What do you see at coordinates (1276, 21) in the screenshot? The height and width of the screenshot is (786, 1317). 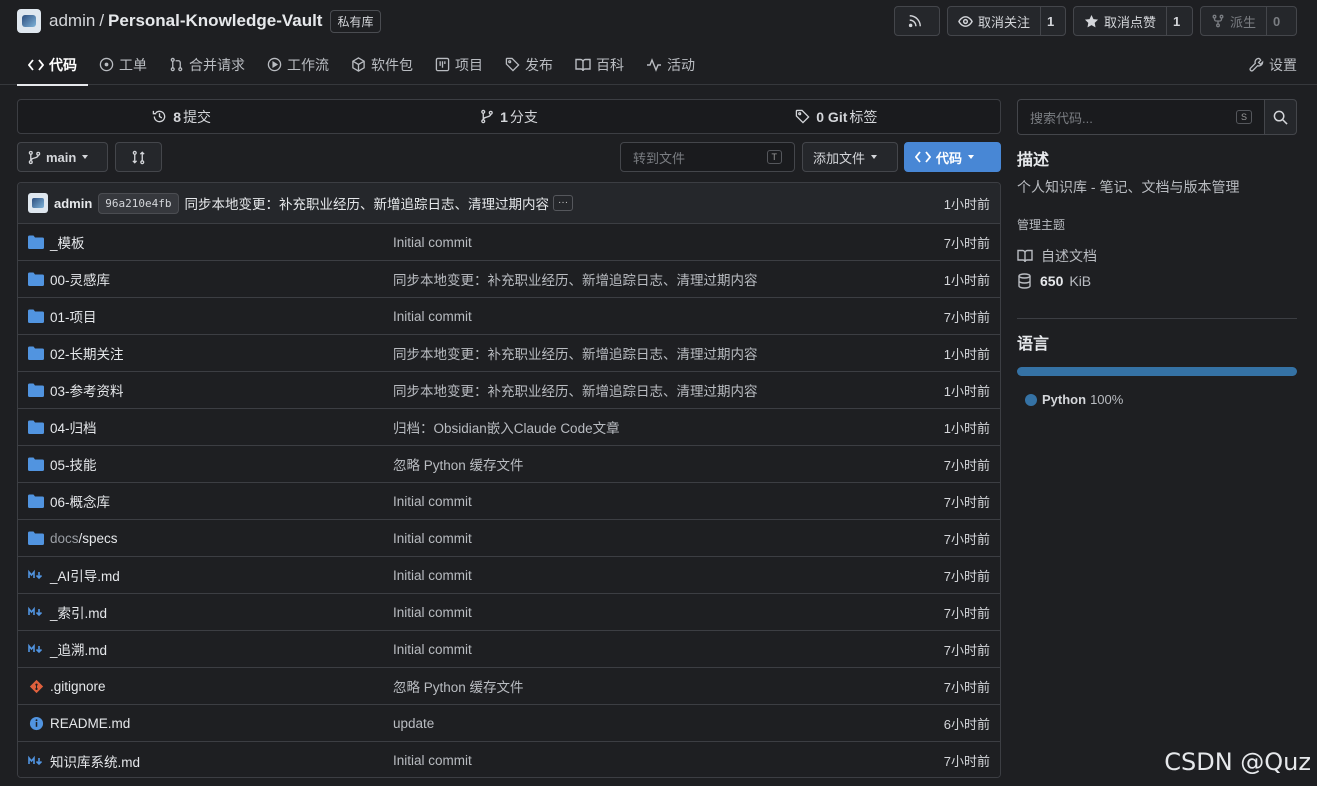 I see `fork-count: 0` at bounding box center [1276, 21].